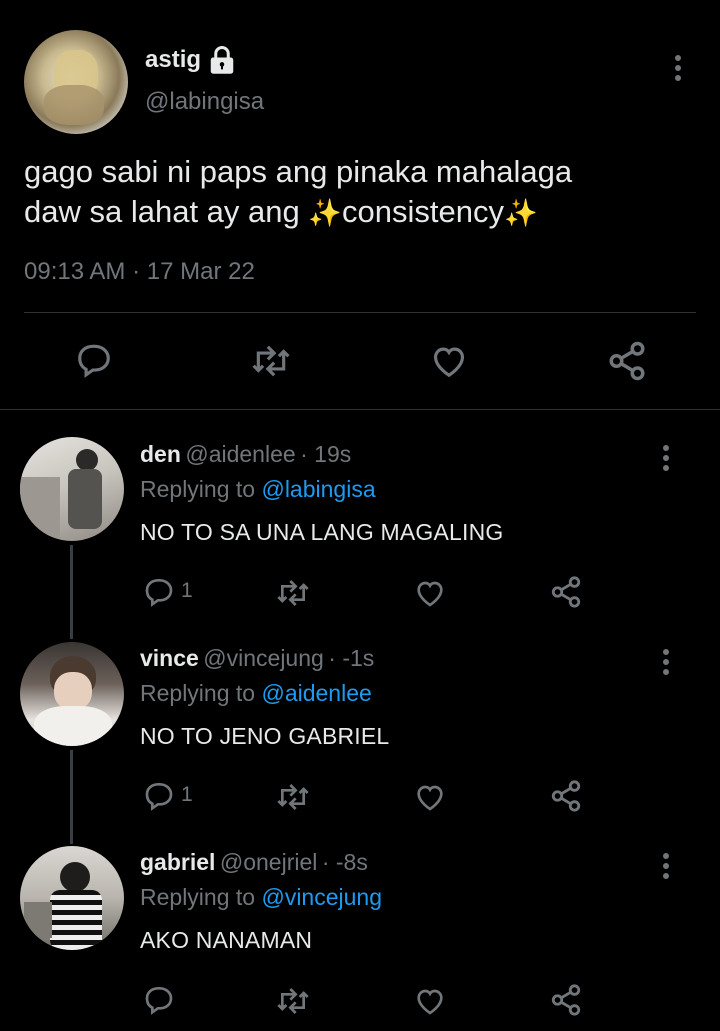  What do you see at coordinates (173, 60) in the screenshot?
I see `author-display-name: astig` at bounding box center [173, 60].